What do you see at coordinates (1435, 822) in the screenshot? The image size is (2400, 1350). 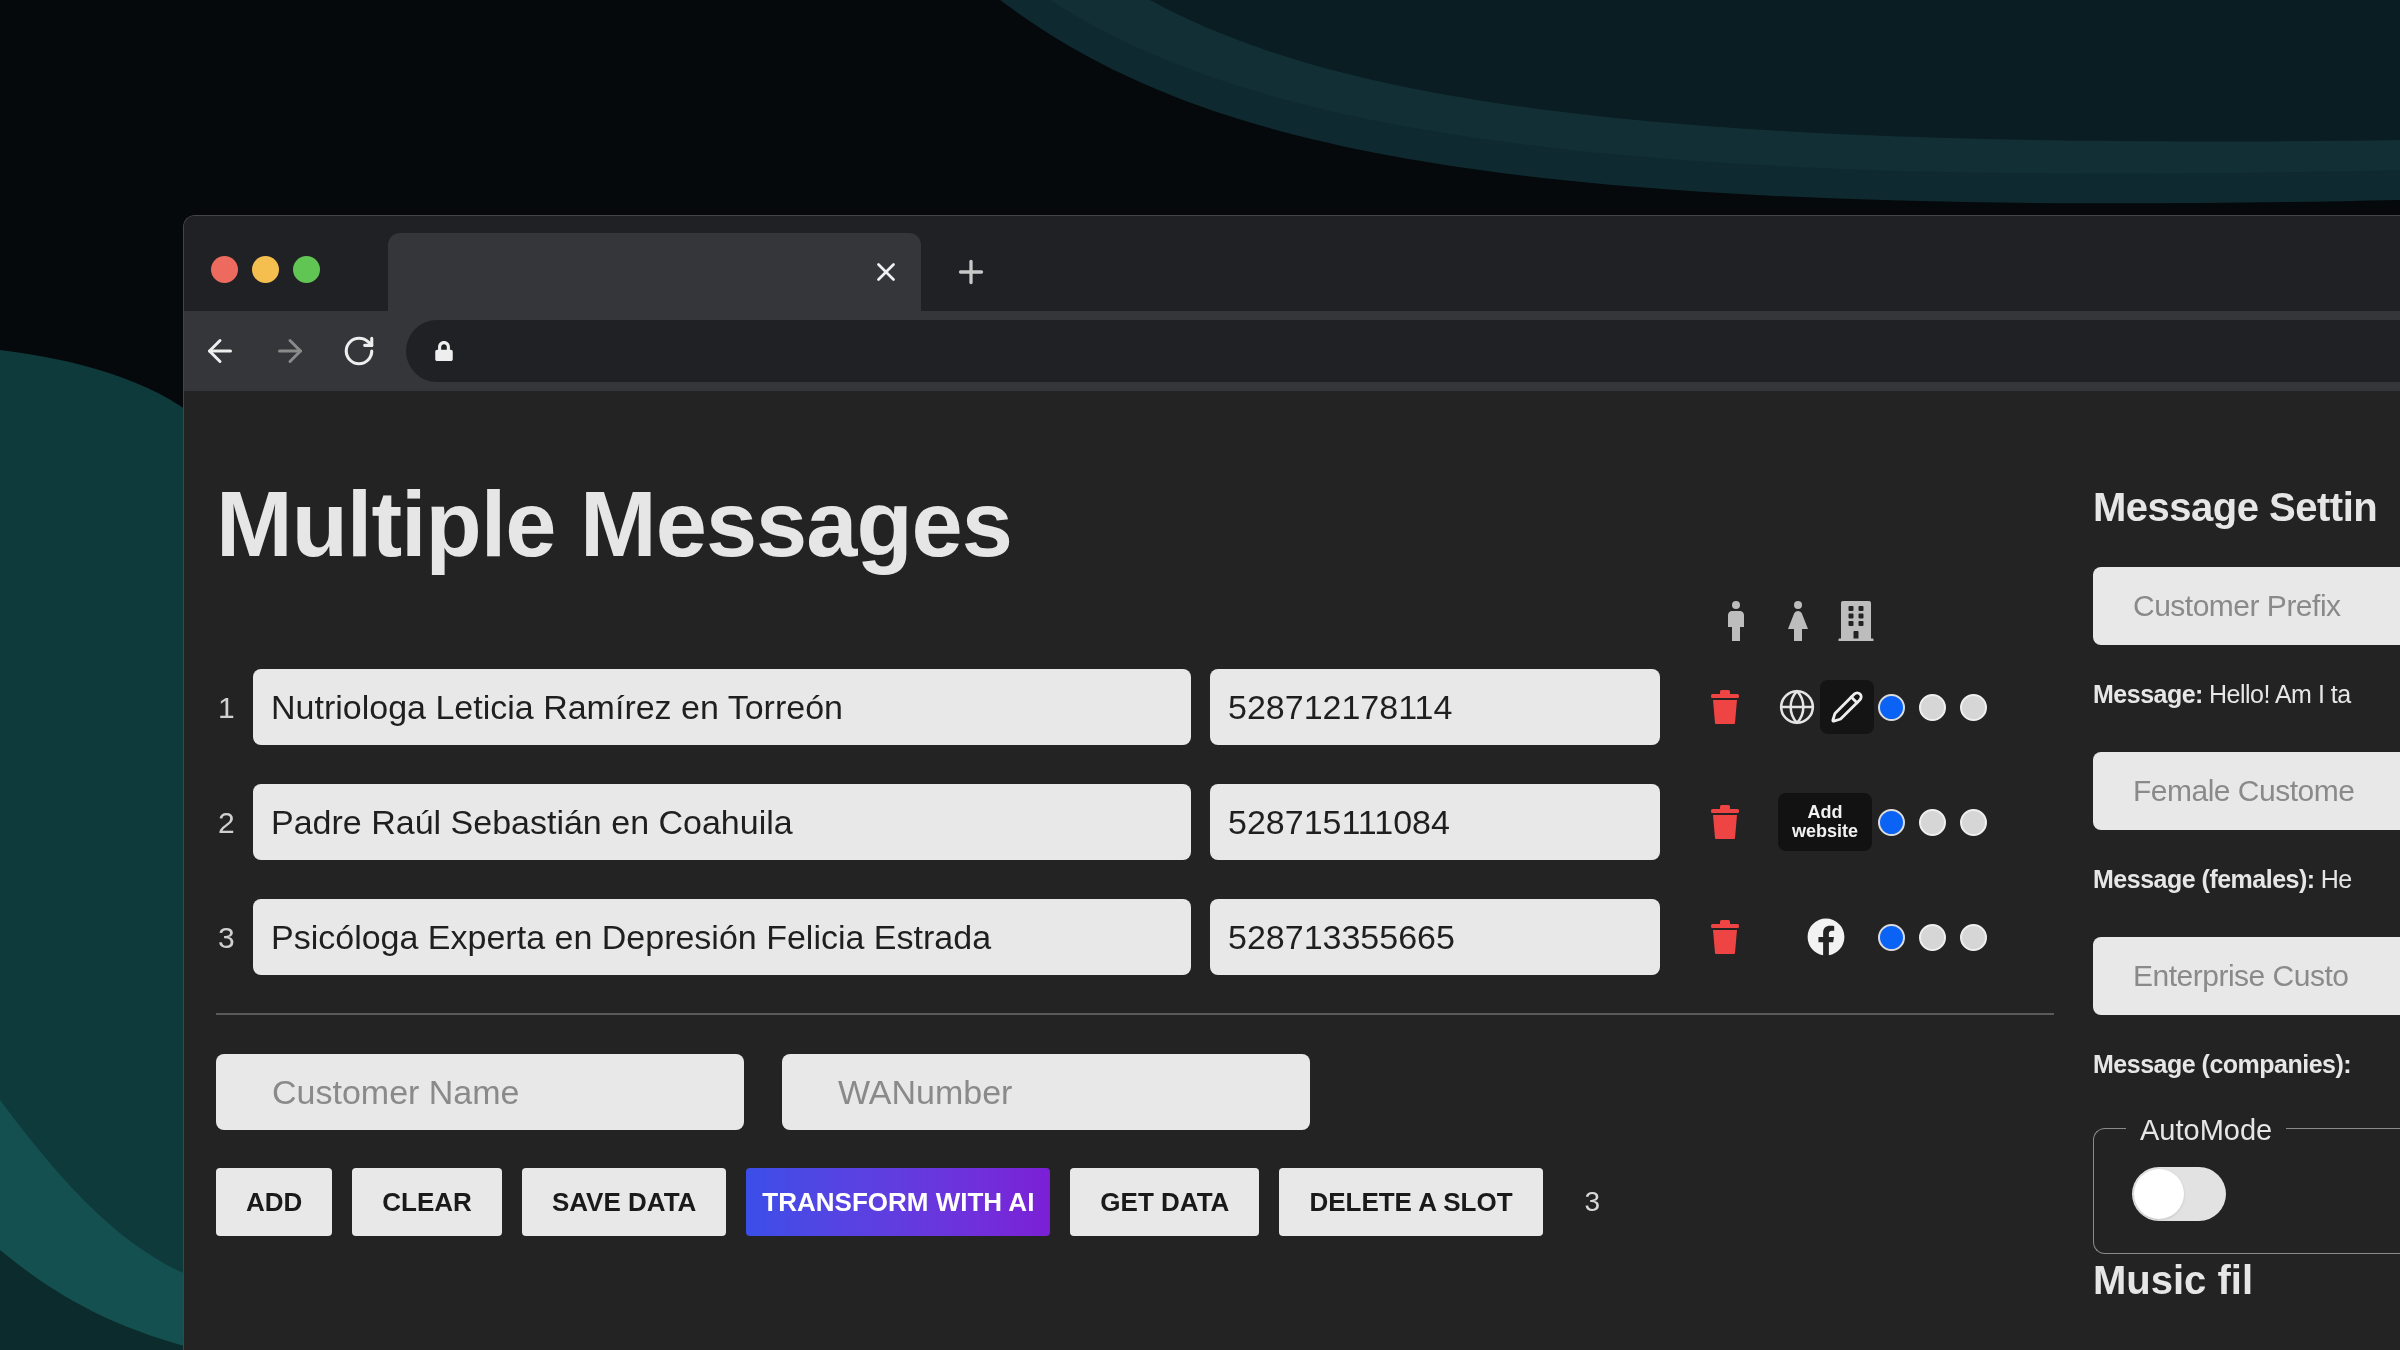 I see `phone-number-field: 528715111084` at bounding box center [1435, 822].